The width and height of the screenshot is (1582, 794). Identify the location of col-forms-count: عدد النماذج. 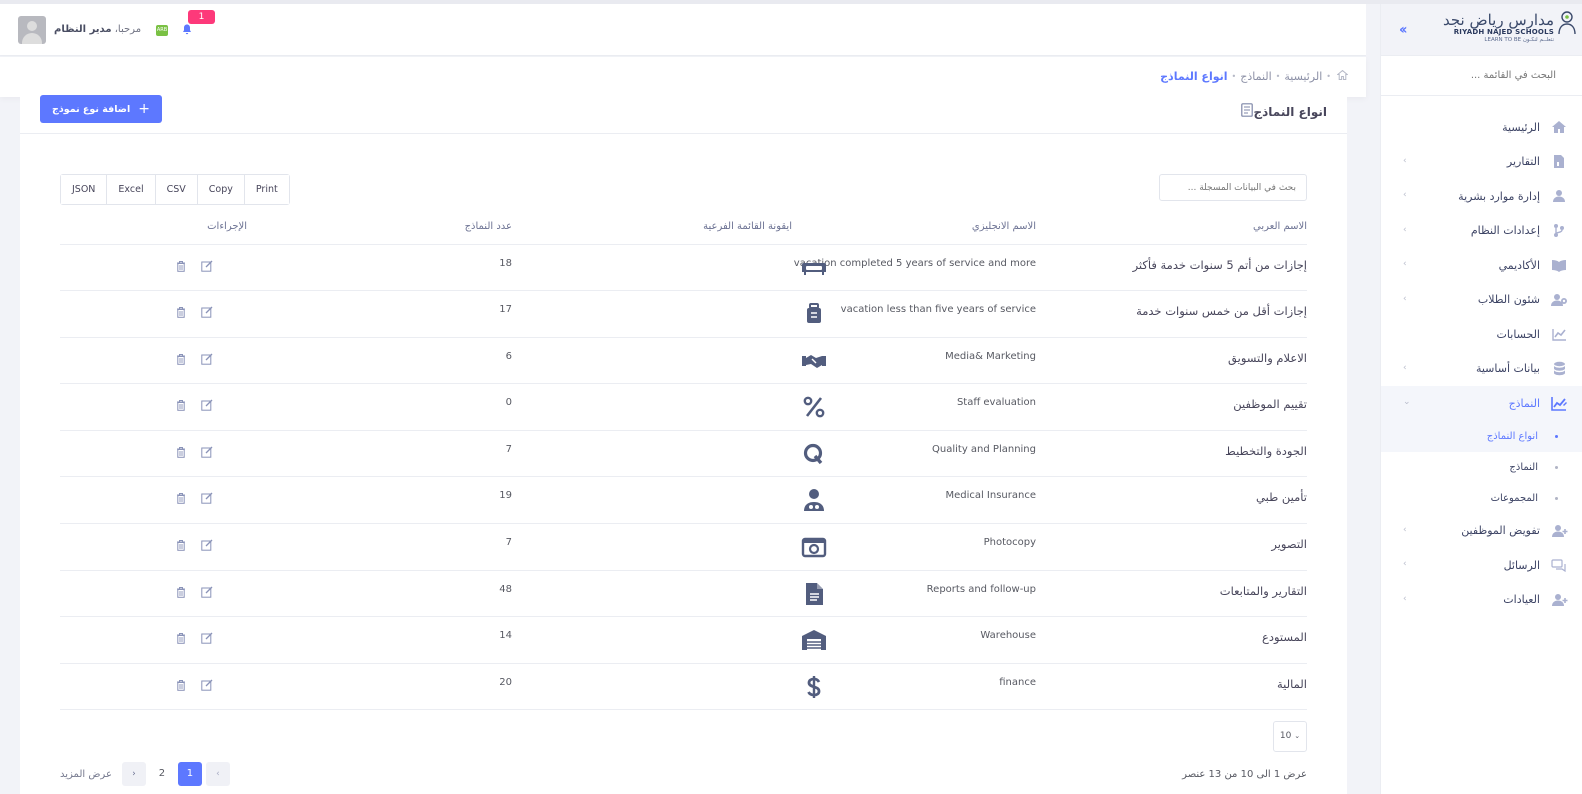
(379, 227).